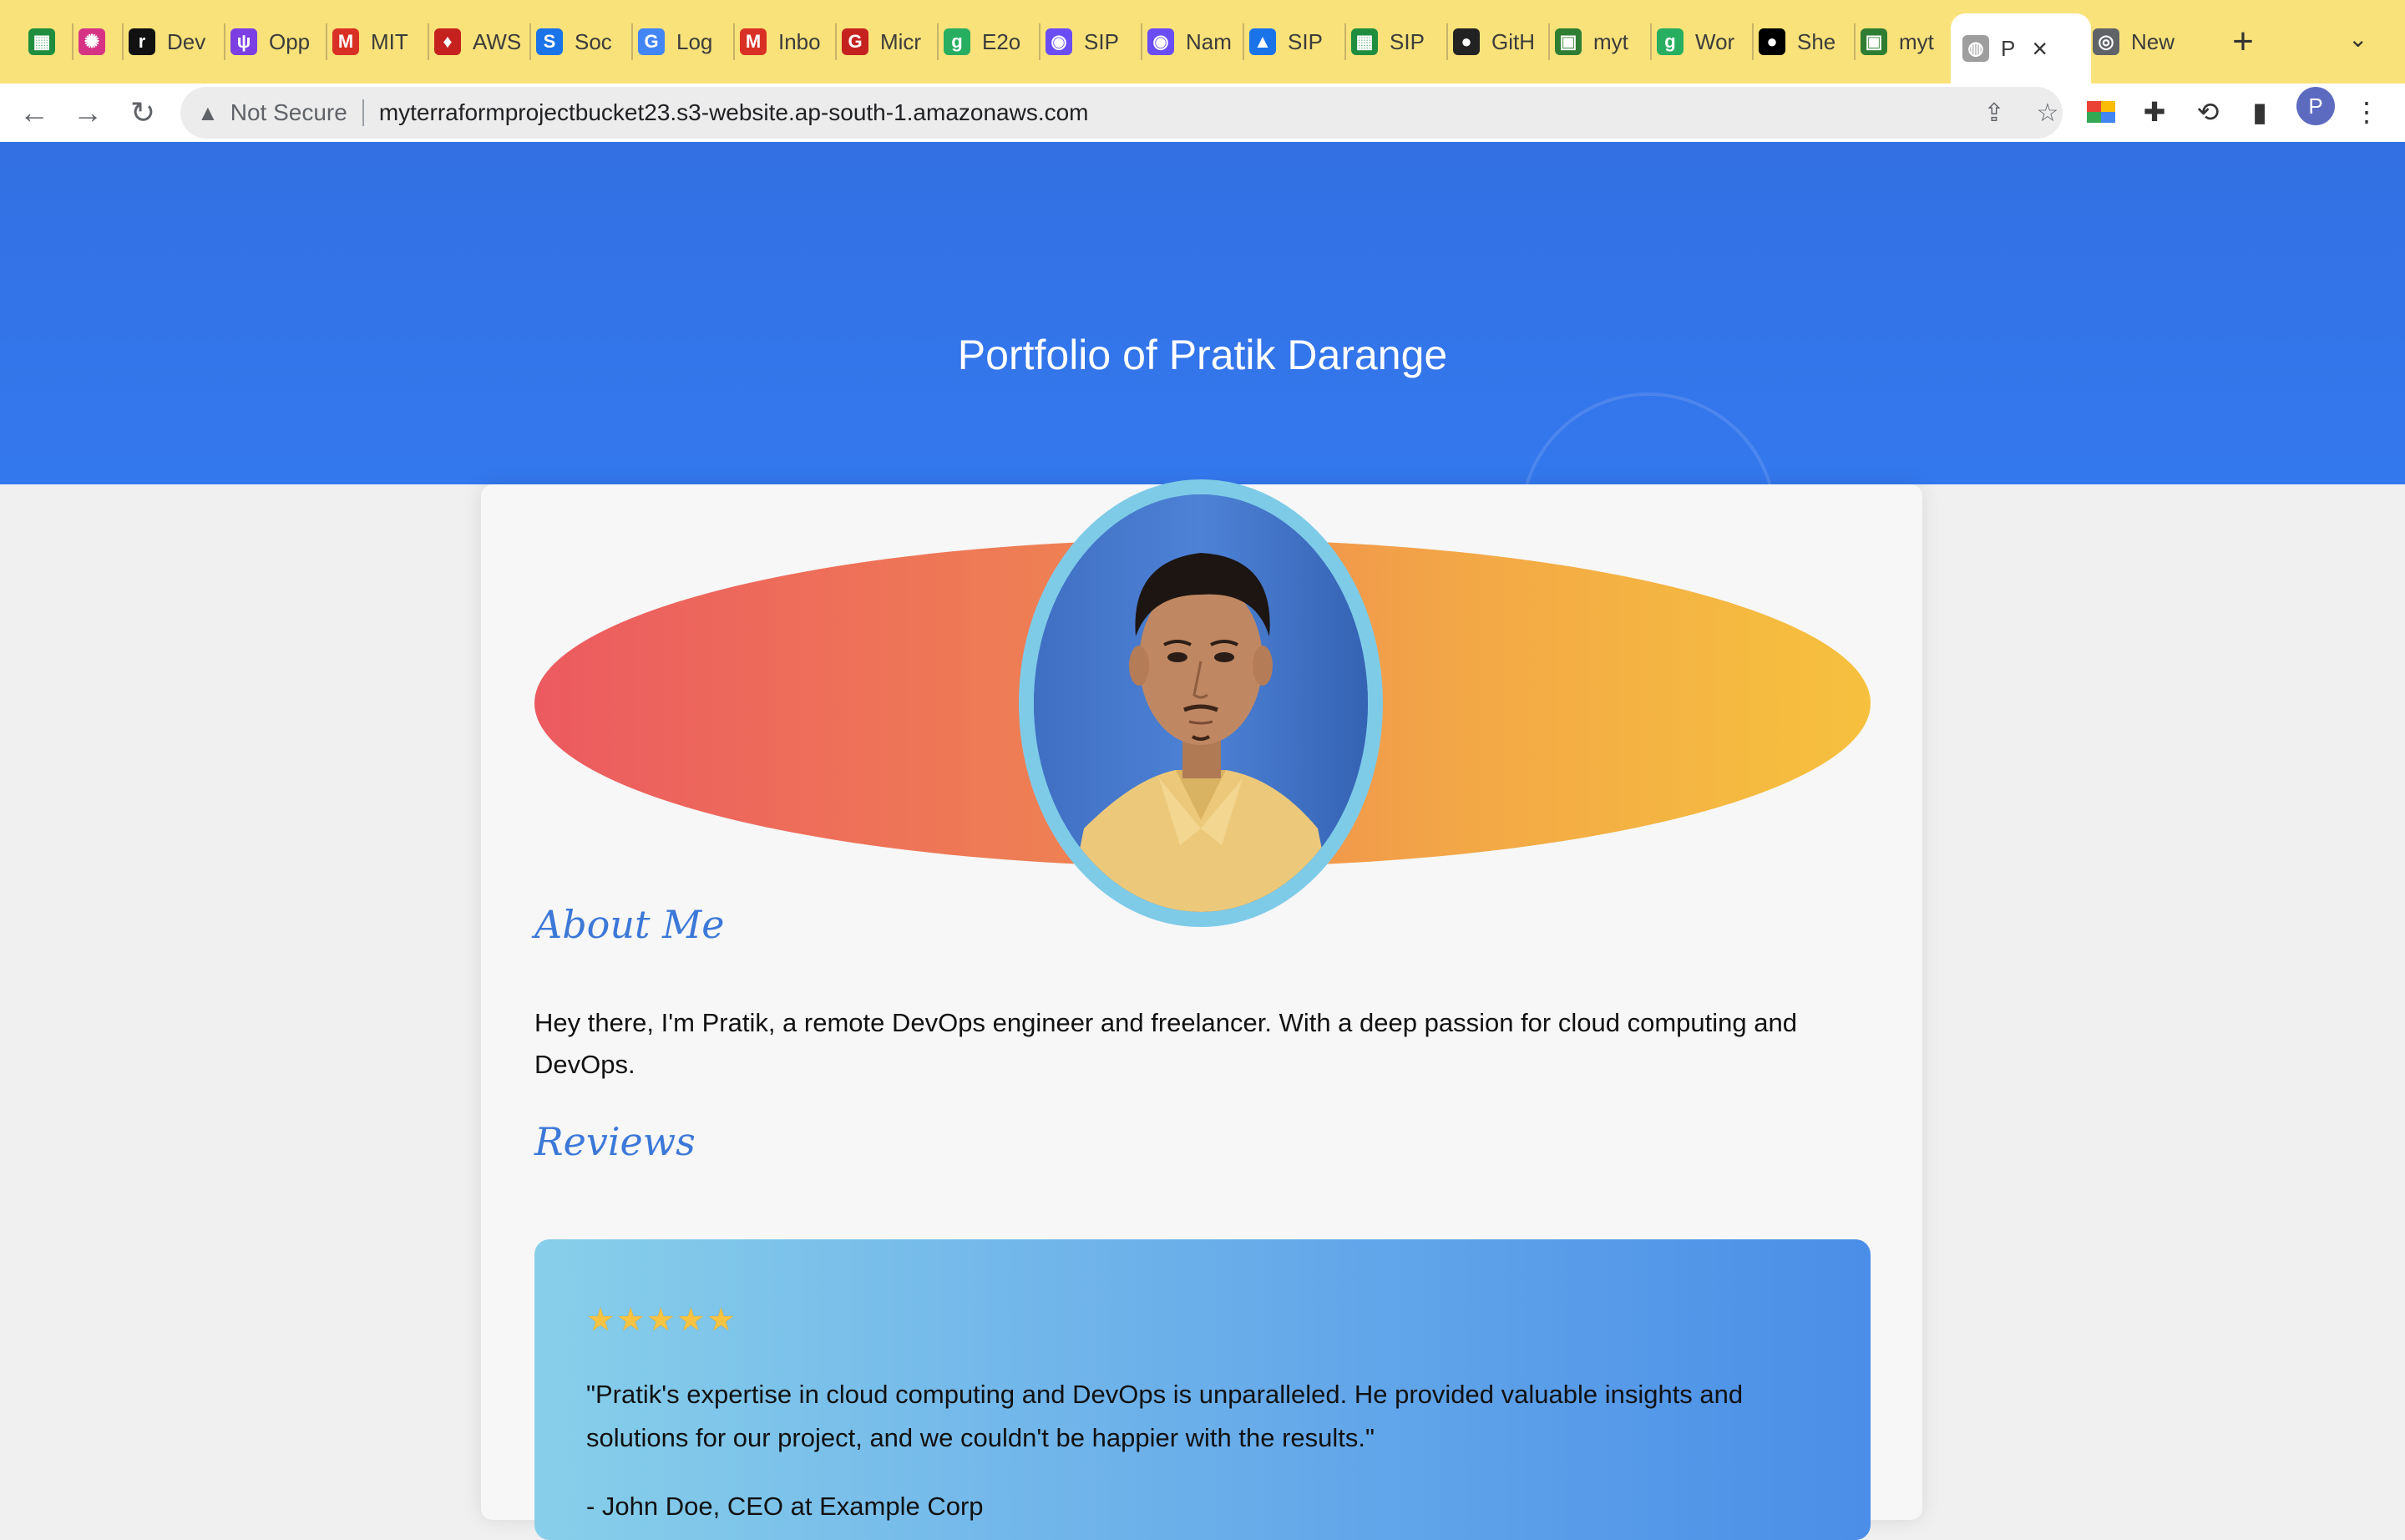 Image resolution: width=2405 pixels, height=1540 pixels. Describe the element at coordinates (799, 41) in the screenshot. I see `tab-title: Inbo` at that location.